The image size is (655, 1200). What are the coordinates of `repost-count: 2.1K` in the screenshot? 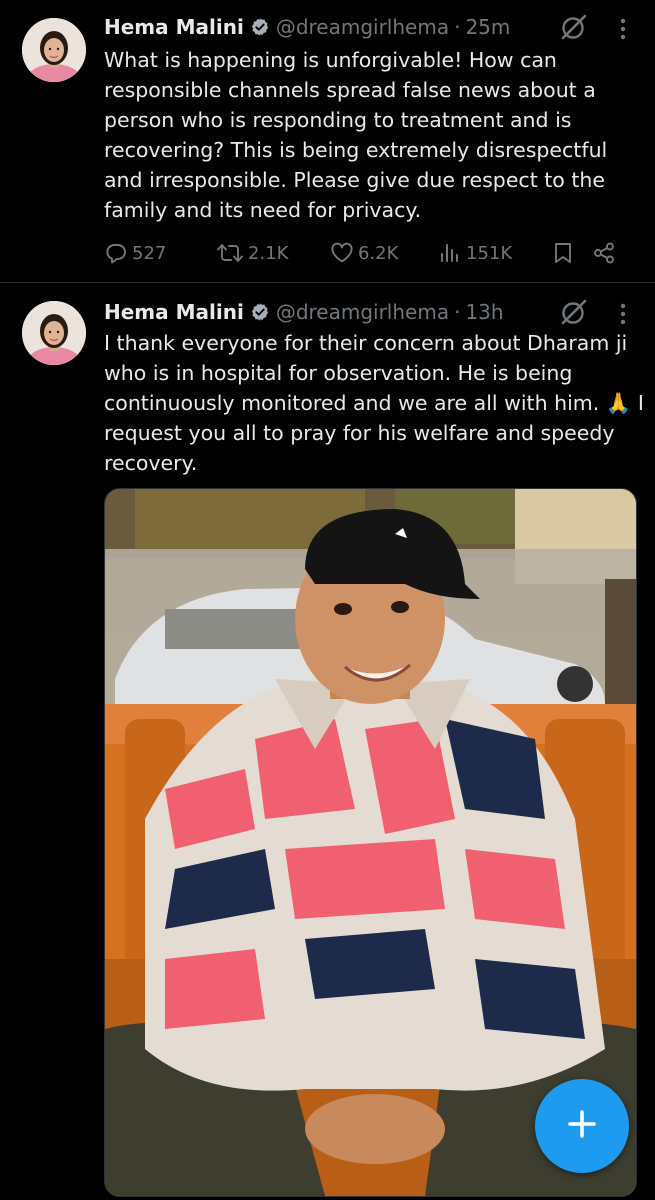 It's located at (268, 253).